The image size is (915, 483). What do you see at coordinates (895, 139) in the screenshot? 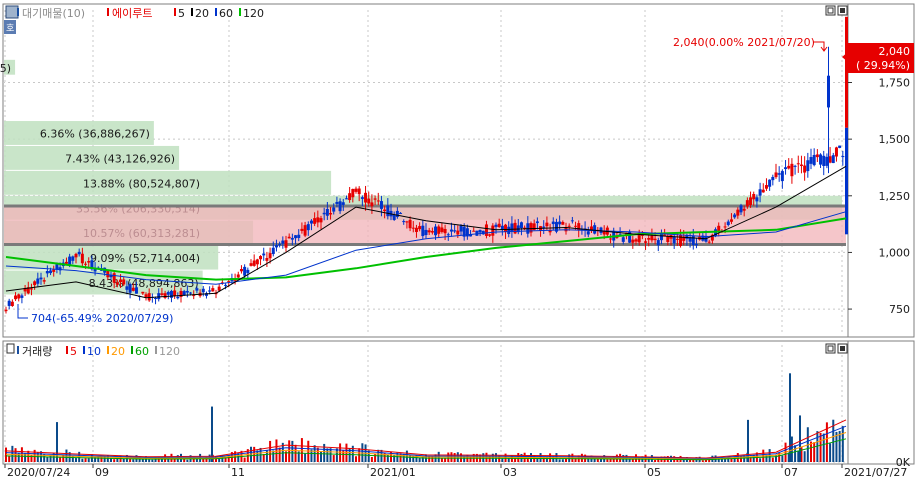
I see `price-tick-label: 1,500` at bounding box center [895, 139].